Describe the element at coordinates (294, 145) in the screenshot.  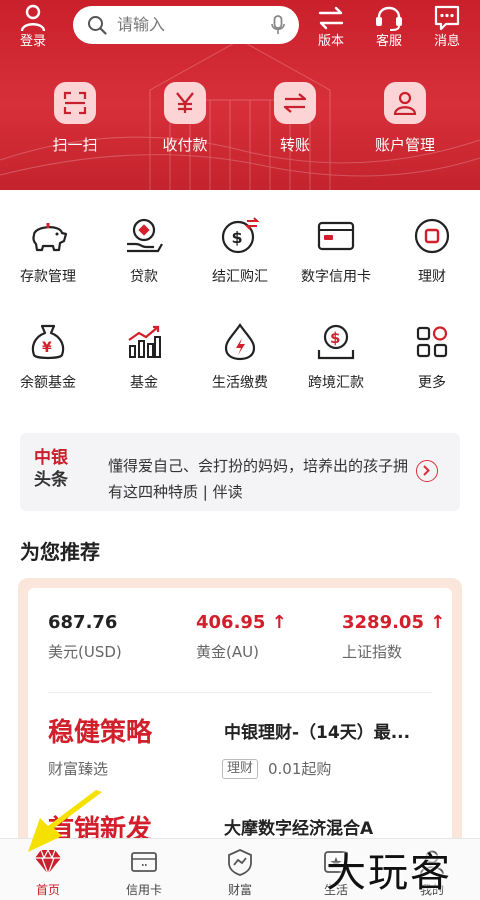
I see `transfer-label: 转账` at that location.